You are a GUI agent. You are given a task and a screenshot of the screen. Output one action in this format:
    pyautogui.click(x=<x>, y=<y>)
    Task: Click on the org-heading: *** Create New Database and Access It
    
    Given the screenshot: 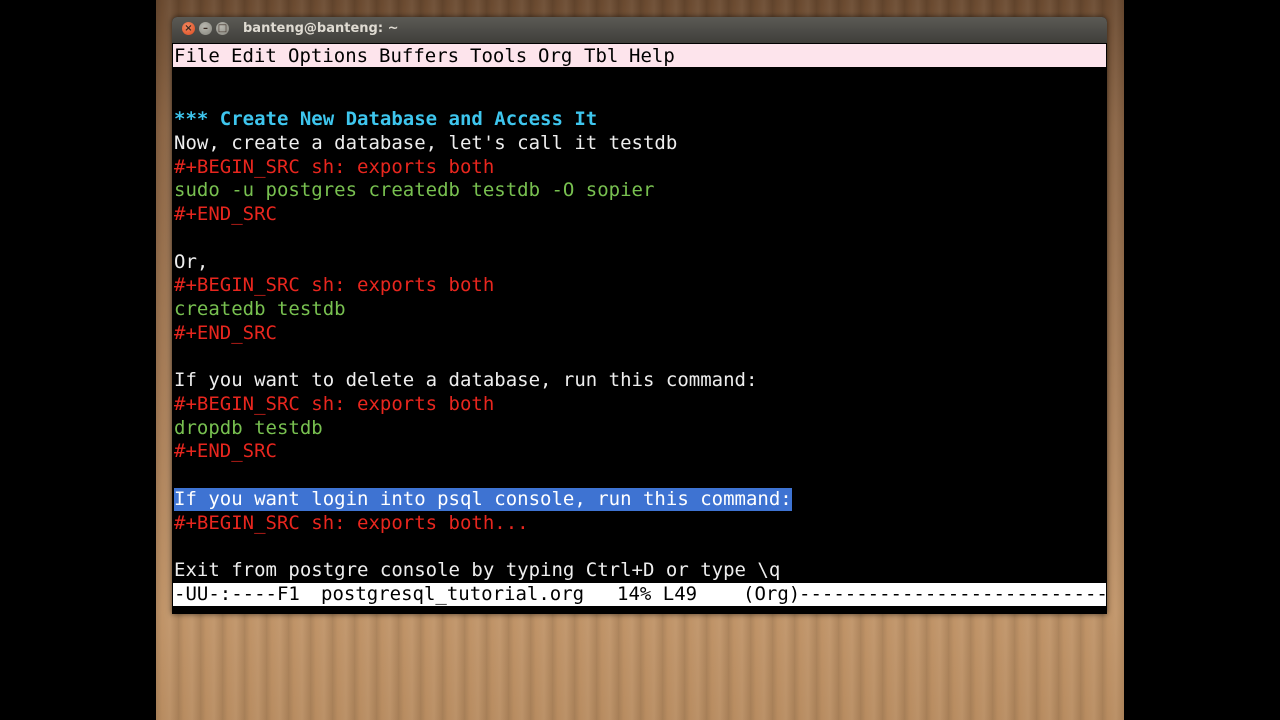 What is the action you would take?
    pyautogui.click(x=386, y=119)
    